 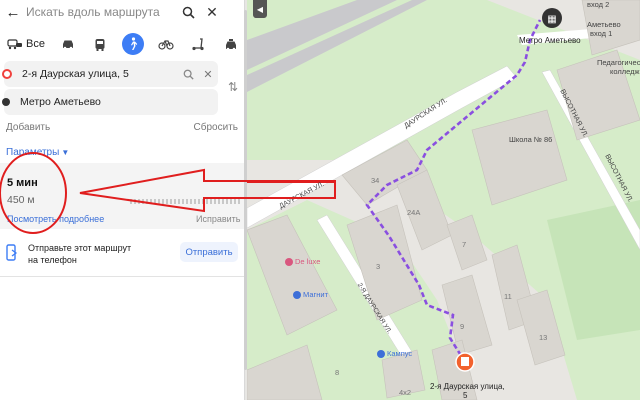 I want to click on car-icon, so click(x=67, y=45).